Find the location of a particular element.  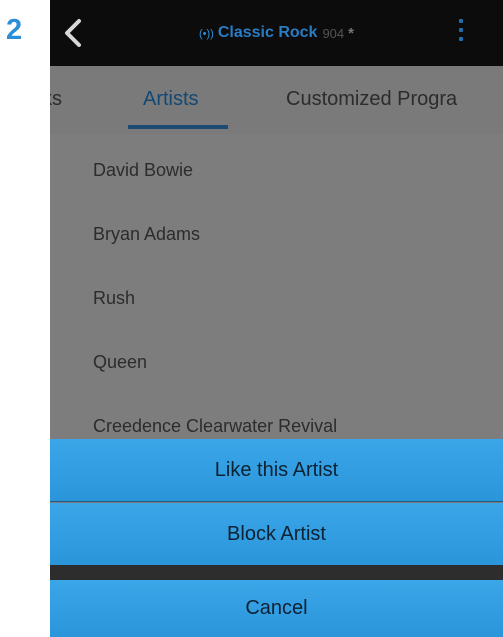

block-artist-button: Block Artist is located at coordinates (276, 534).